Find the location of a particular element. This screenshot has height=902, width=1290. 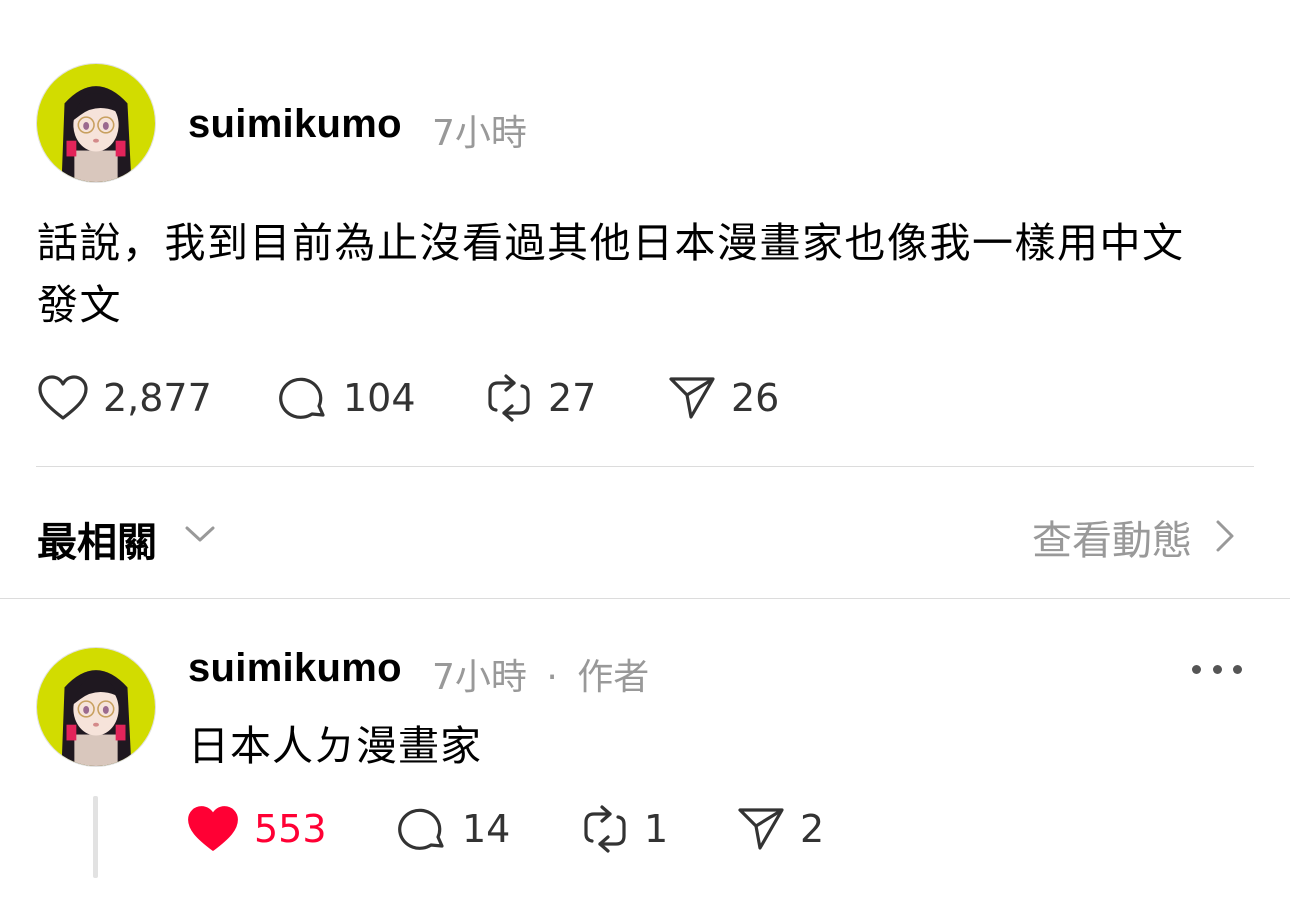

post-avatar is located at coordinates (96, 123).